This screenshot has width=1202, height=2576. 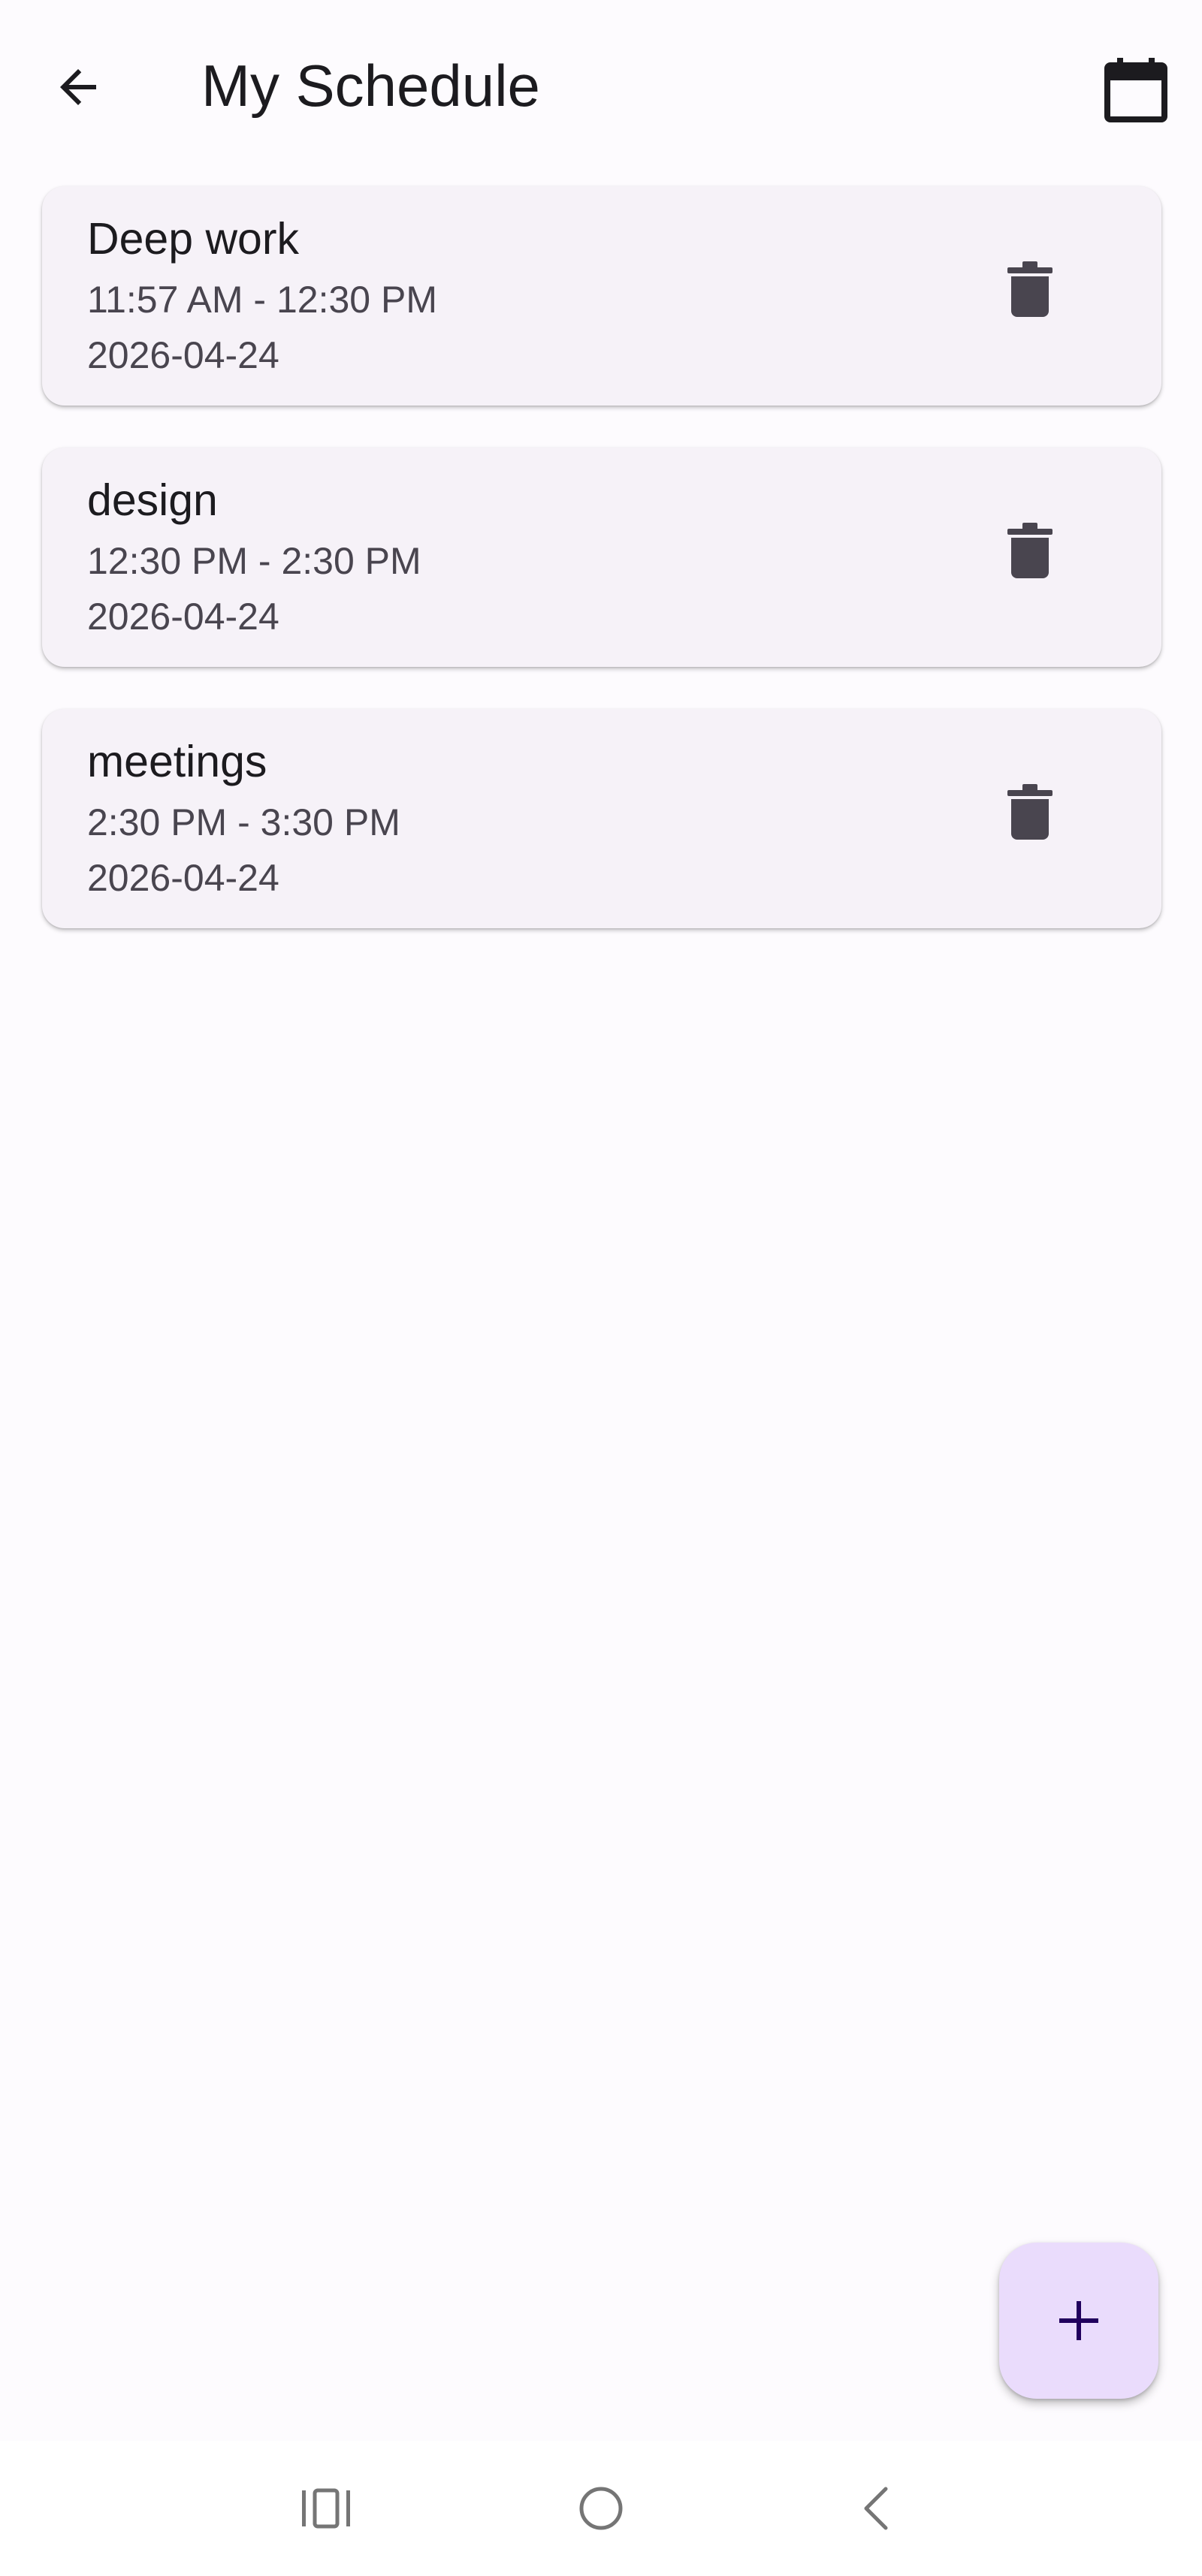 I want to click on schedule-title: meetings, so click(x=177, y=761).